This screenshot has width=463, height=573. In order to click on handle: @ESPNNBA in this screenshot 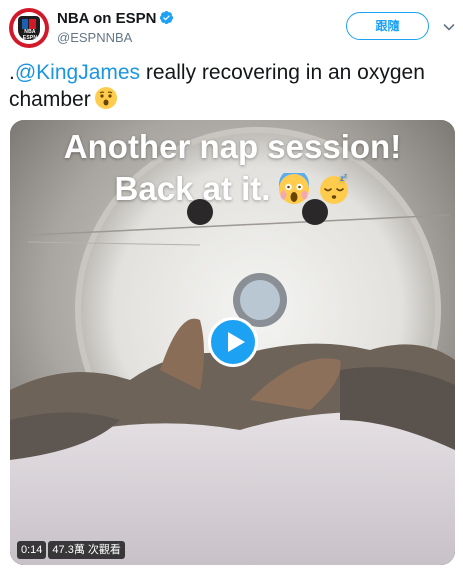, I will do `click(94, 37)`.